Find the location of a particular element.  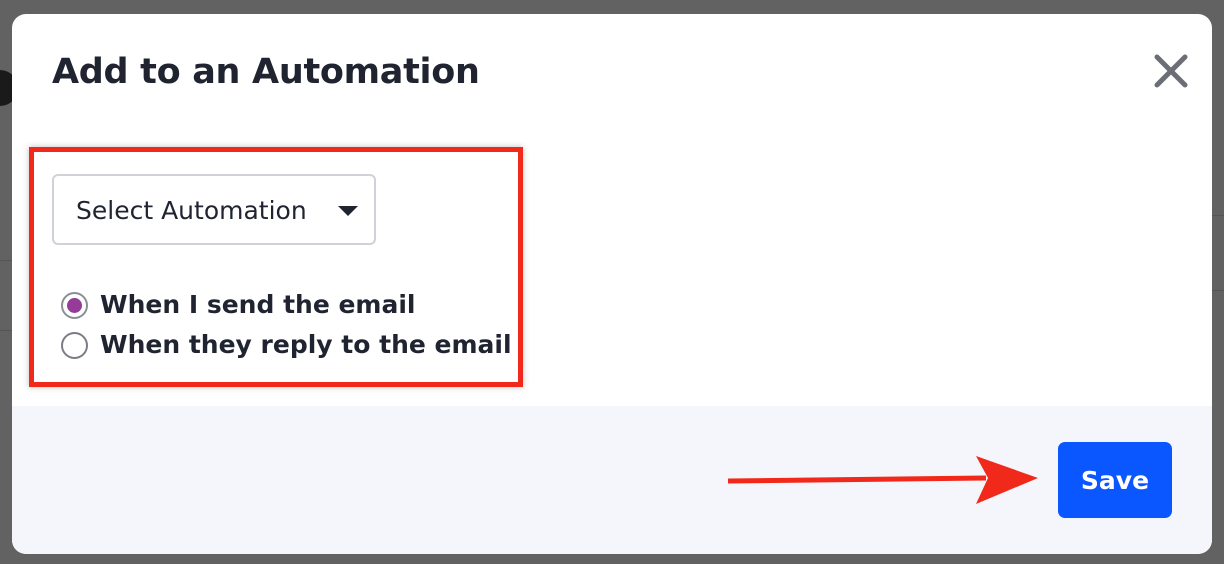

close-icon is located at coordinates (1171, 71).